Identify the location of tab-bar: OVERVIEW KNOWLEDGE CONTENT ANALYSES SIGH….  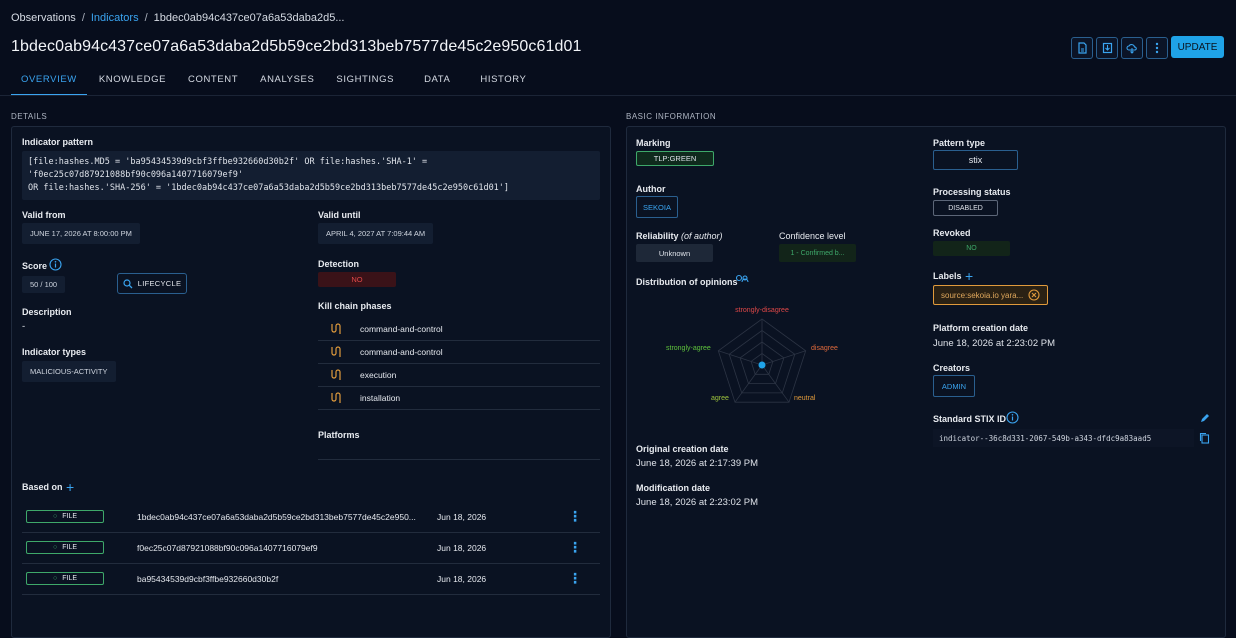
(274, 81).